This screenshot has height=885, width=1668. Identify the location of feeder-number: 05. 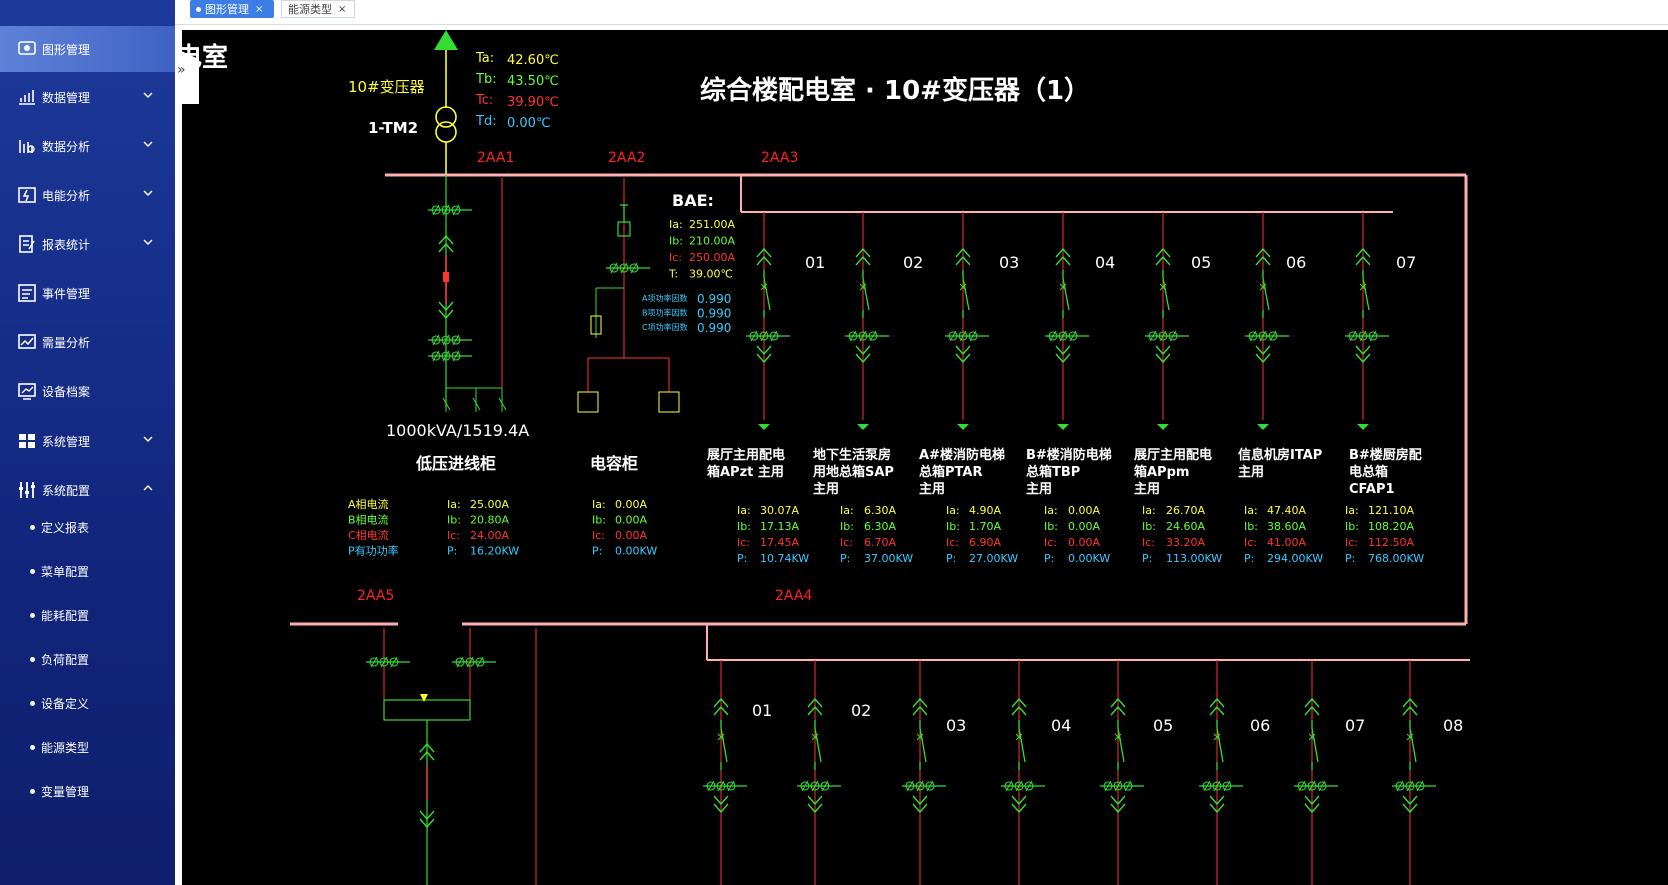
(1163, 725).